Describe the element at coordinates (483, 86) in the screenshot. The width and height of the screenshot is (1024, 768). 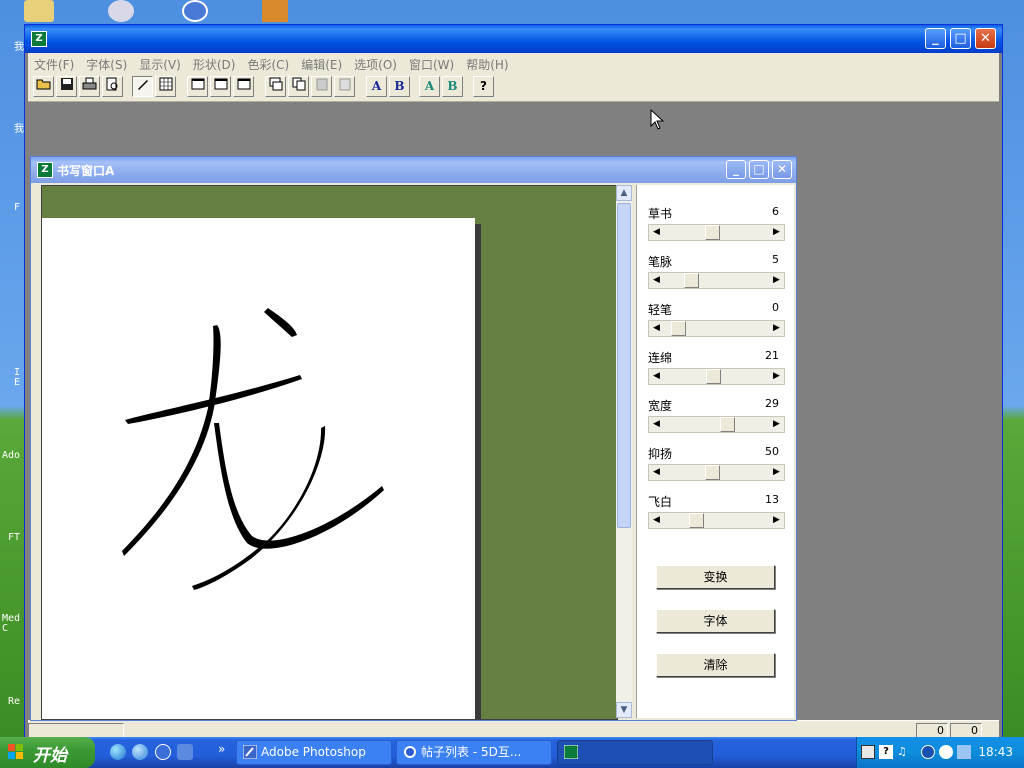
I see `help-button: ?` at that location.